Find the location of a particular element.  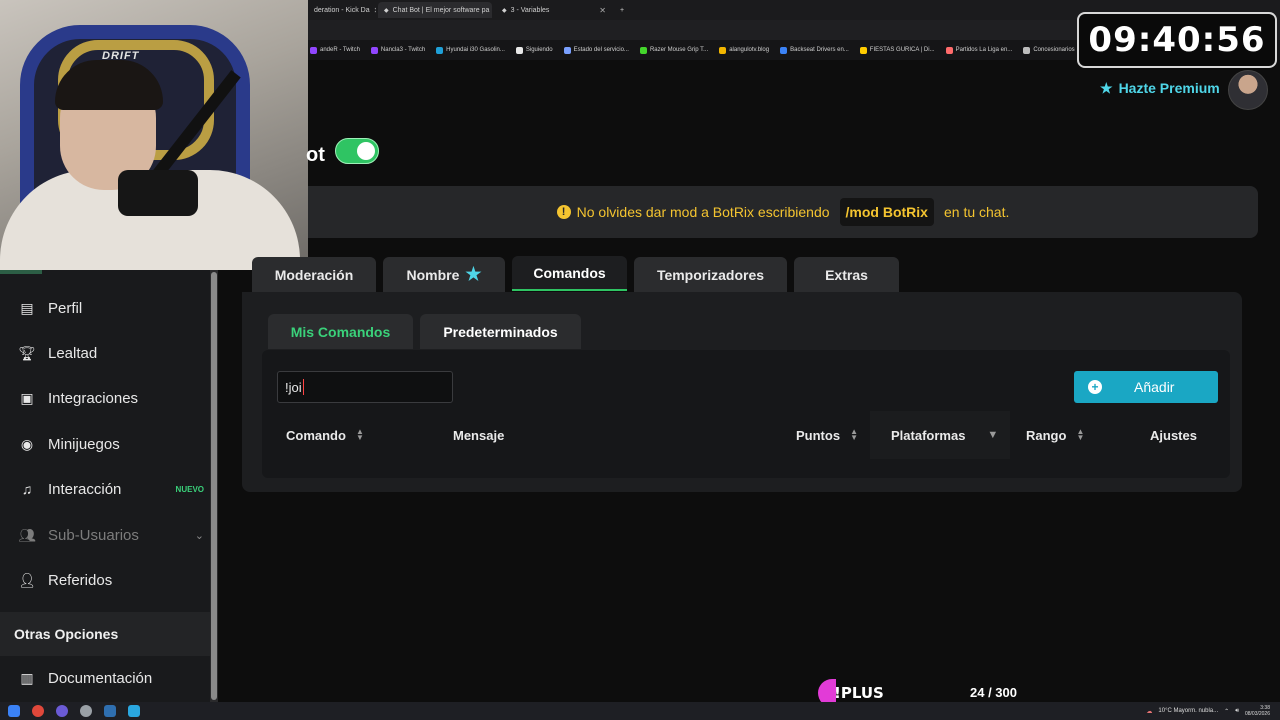

chevron-down-icon: ⌄ is located at coordinates (199, 535).